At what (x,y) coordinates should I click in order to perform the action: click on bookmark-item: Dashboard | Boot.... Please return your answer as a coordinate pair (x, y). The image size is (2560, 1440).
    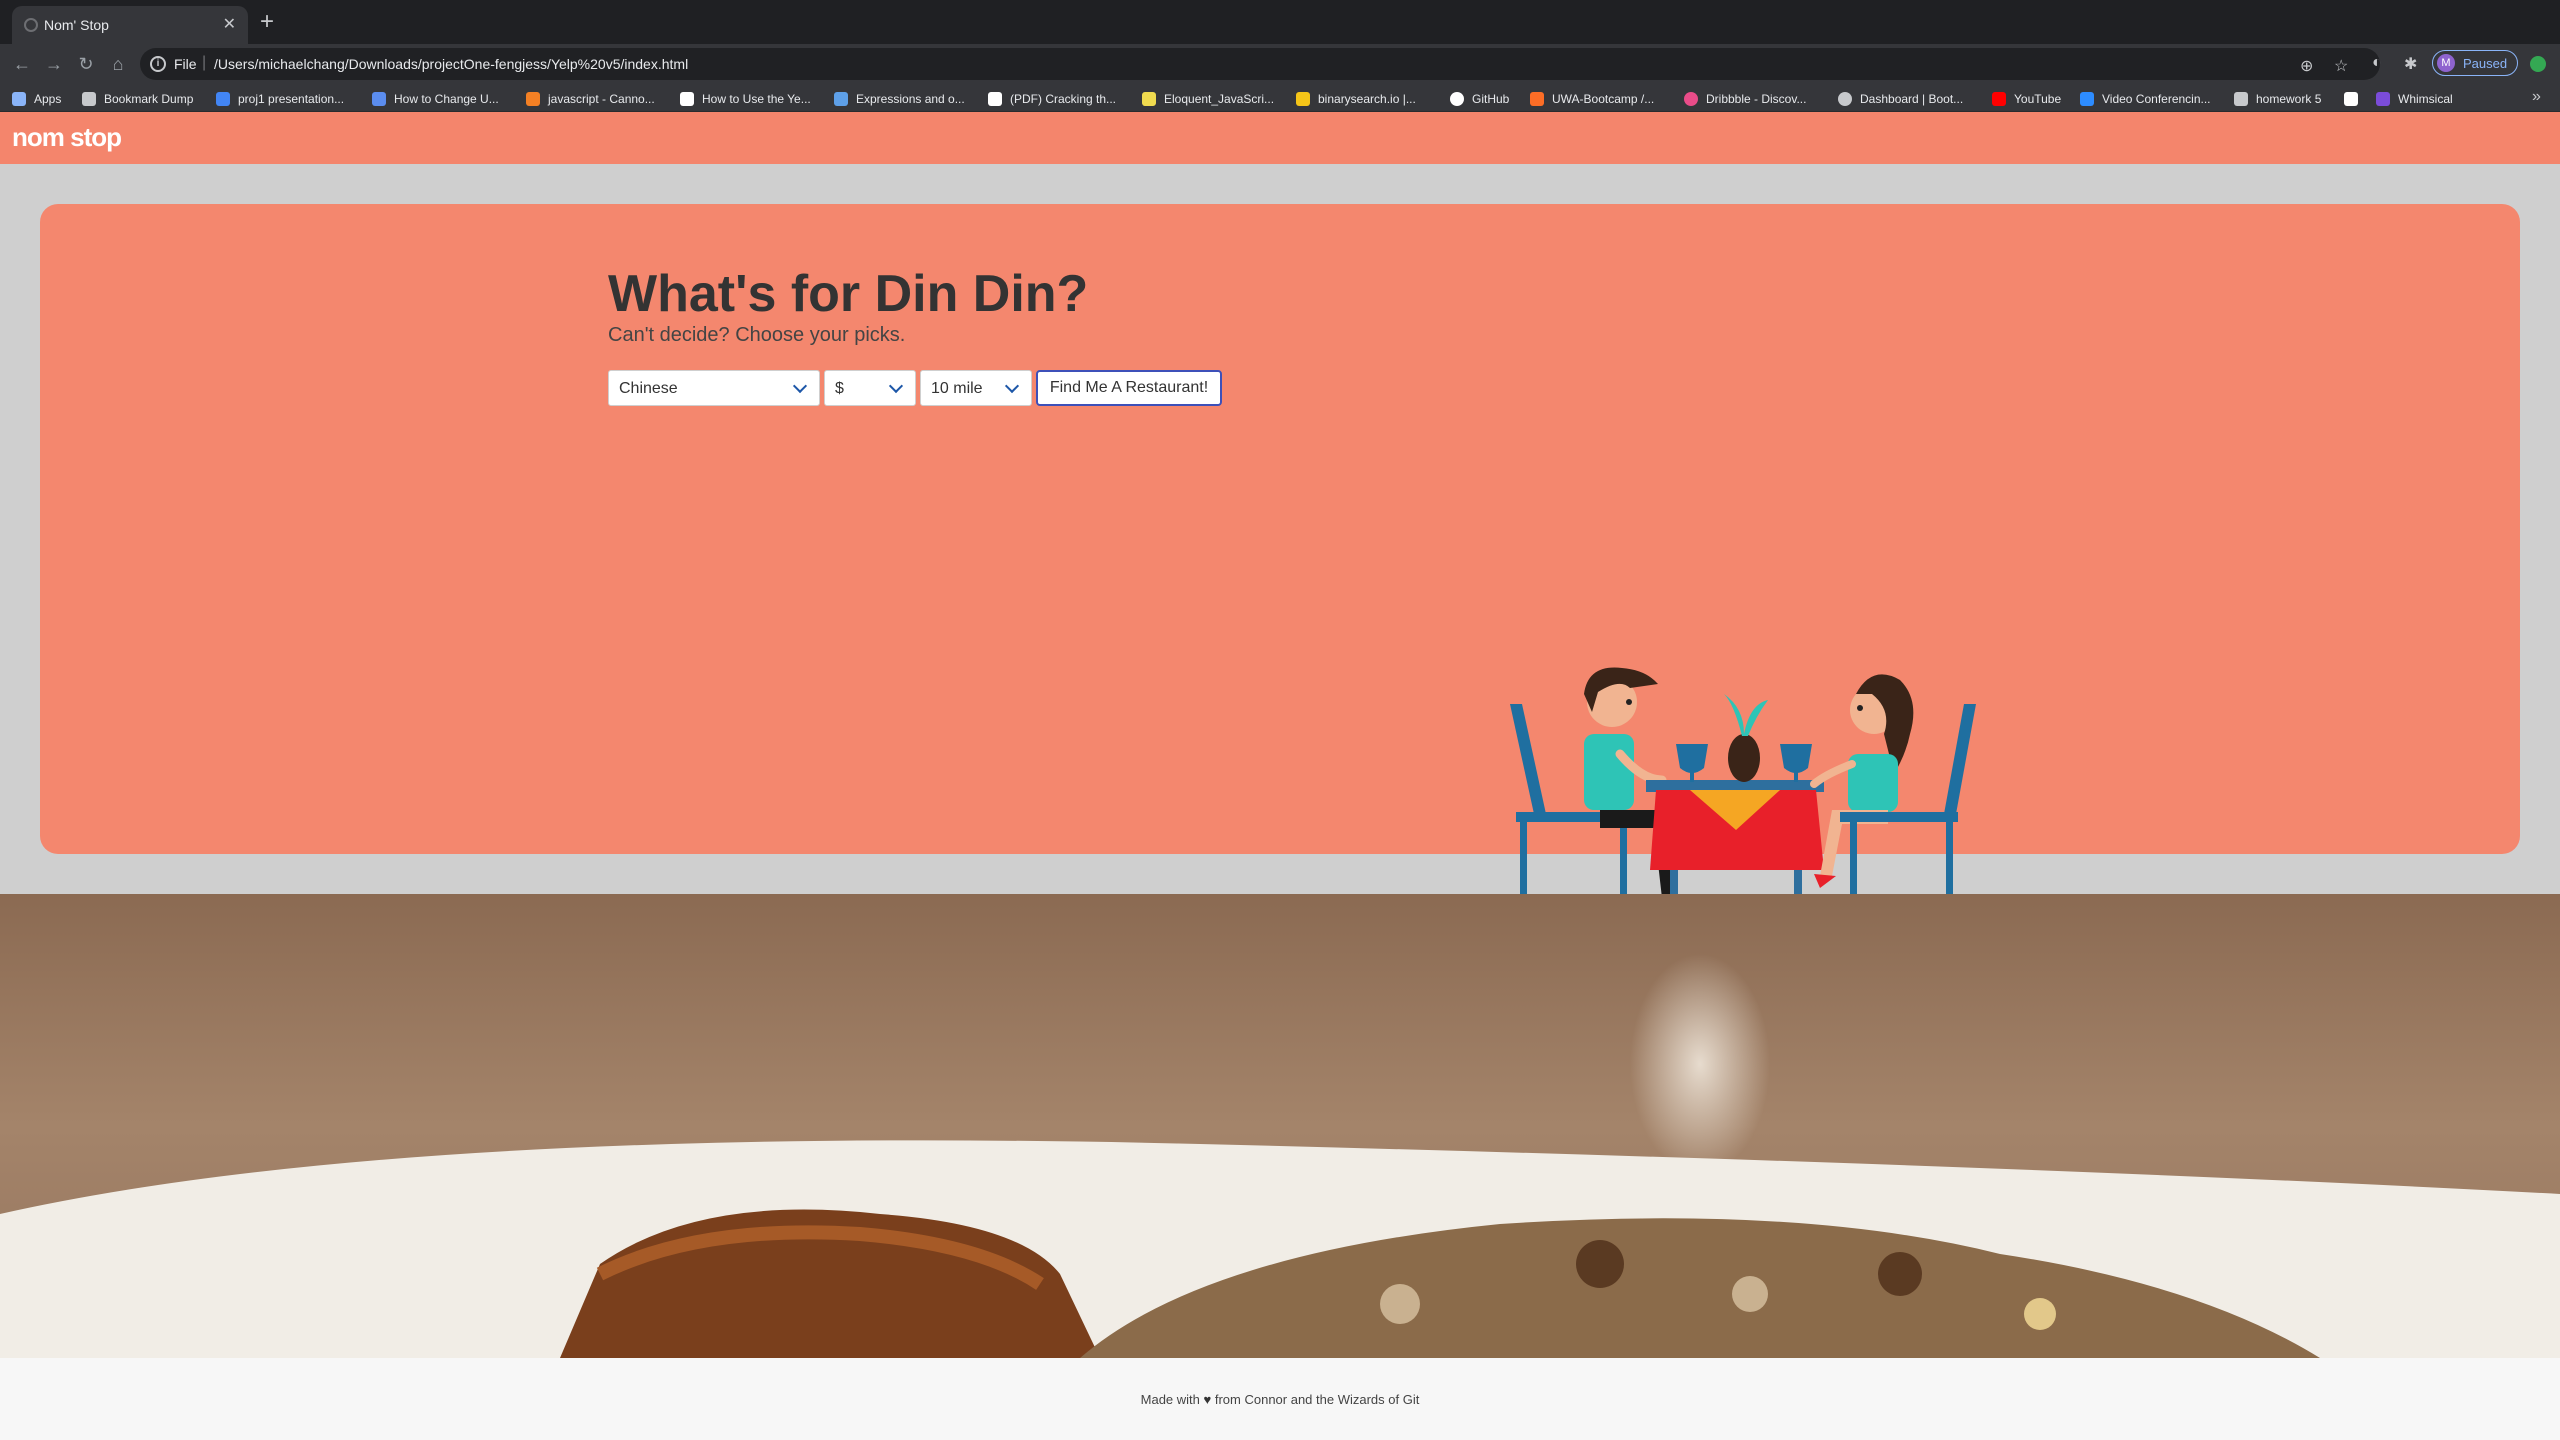
    Looking at the image, I should click on (1900, 99).